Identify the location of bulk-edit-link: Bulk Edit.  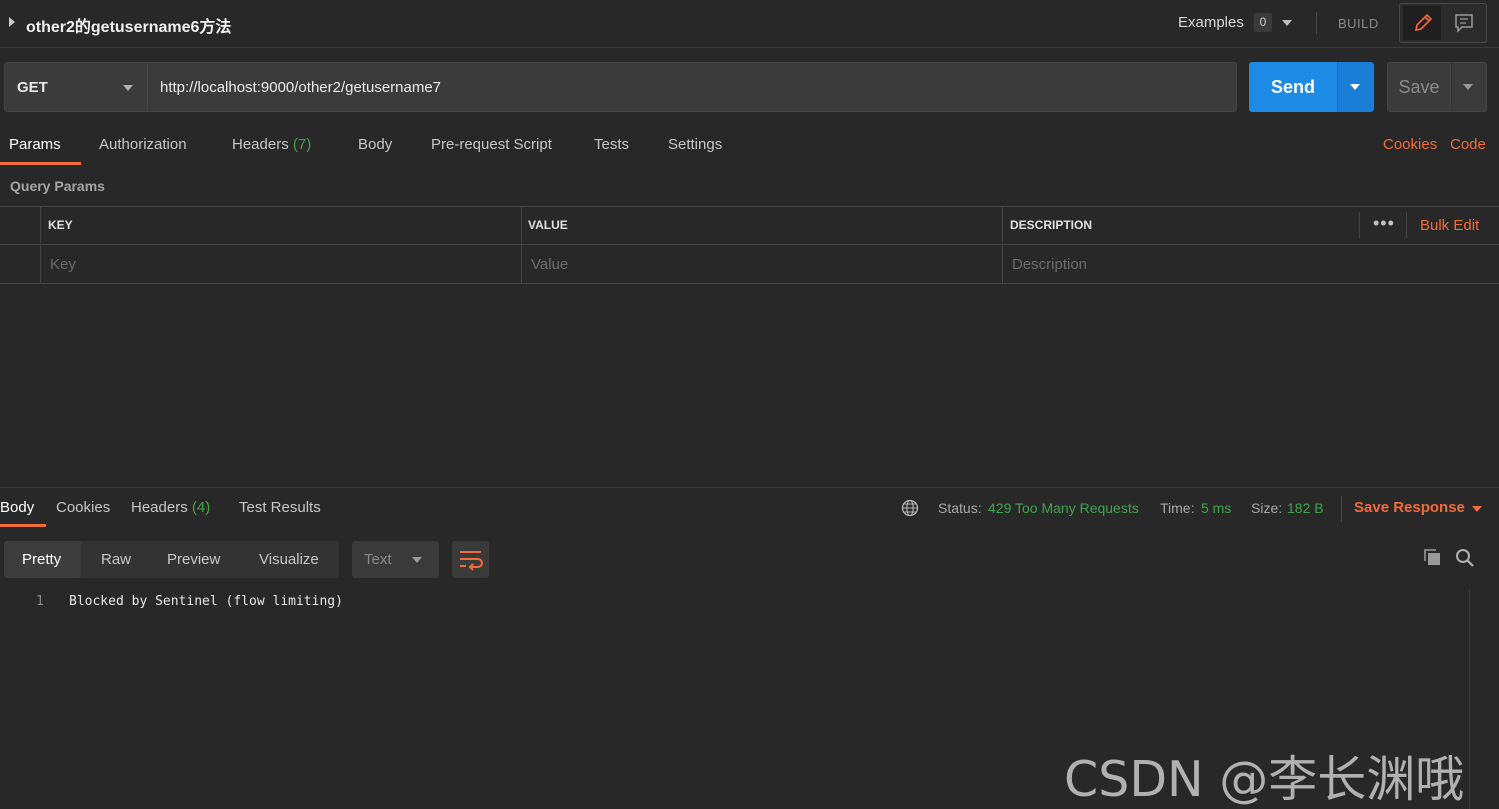
(1449, 225).